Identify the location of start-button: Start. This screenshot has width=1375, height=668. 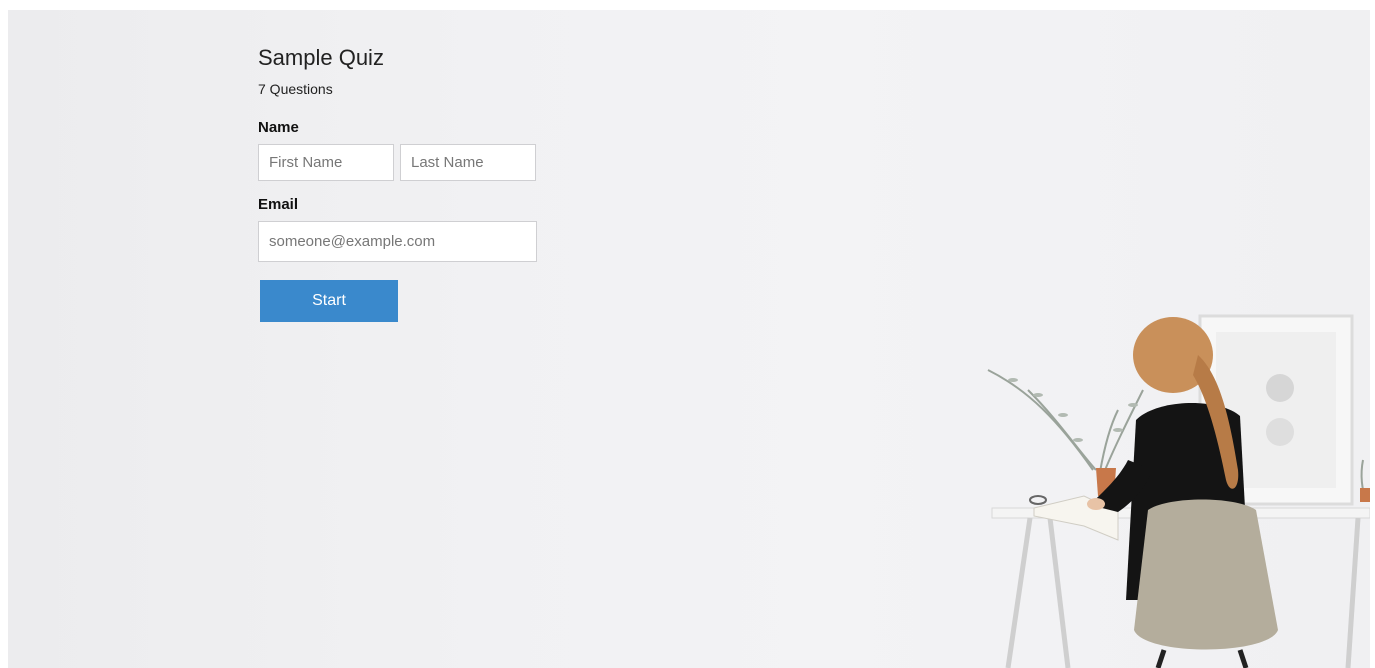
(329, 301).